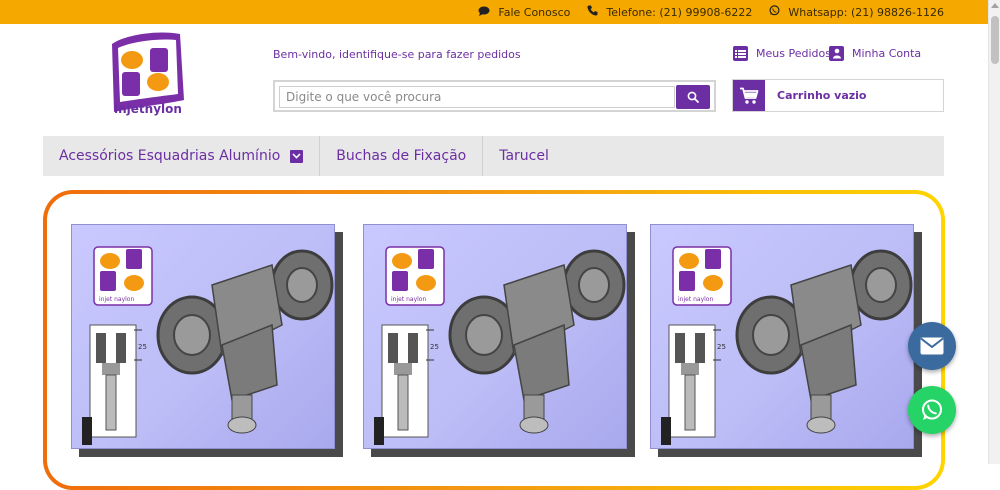 The height and width of the screenshot is (490, 1000). I want to click on email-contact-button, so click(932, 346).